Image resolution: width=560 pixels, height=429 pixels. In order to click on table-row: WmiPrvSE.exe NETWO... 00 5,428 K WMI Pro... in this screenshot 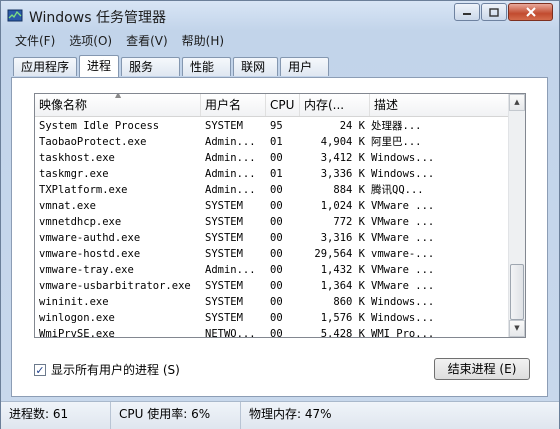, I will do `click(274, 332)`.